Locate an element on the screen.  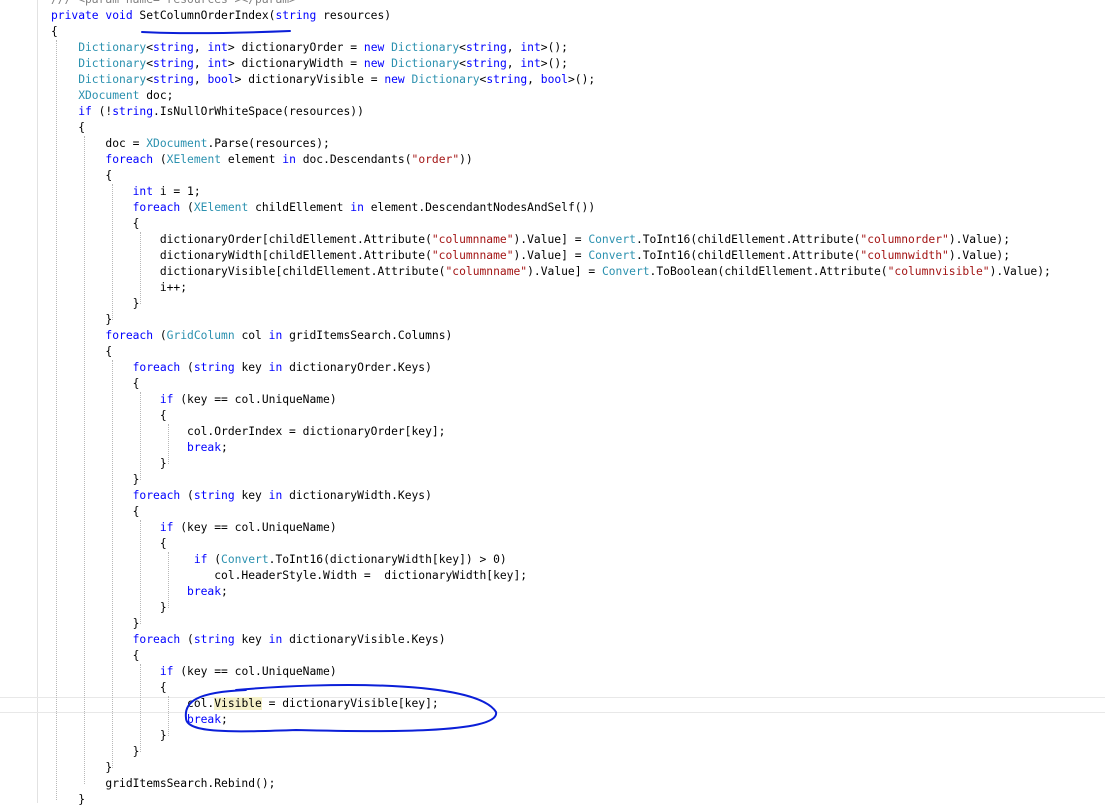
code-token: XElement is located at coordinates (221, 207).